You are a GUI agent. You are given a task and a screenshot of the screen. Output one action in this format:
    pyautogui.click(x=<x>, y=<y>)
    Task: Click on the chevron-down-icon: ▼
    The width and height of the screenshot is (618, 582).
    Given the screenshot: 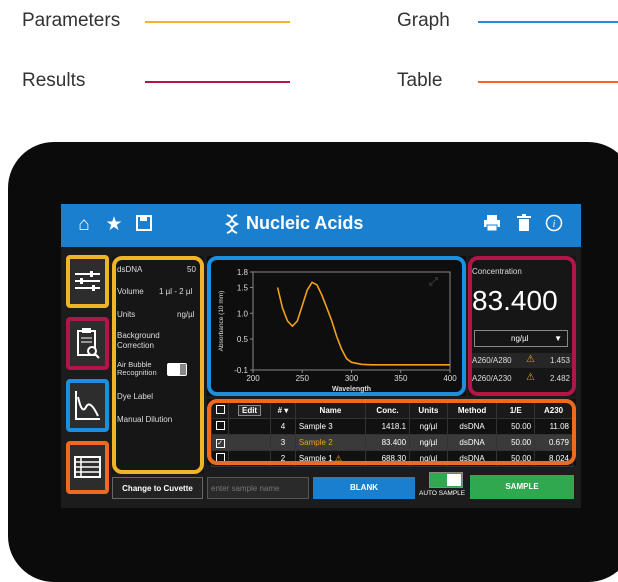 What is the action you would take?
    pyautogui.click(x=558, y=338)
    